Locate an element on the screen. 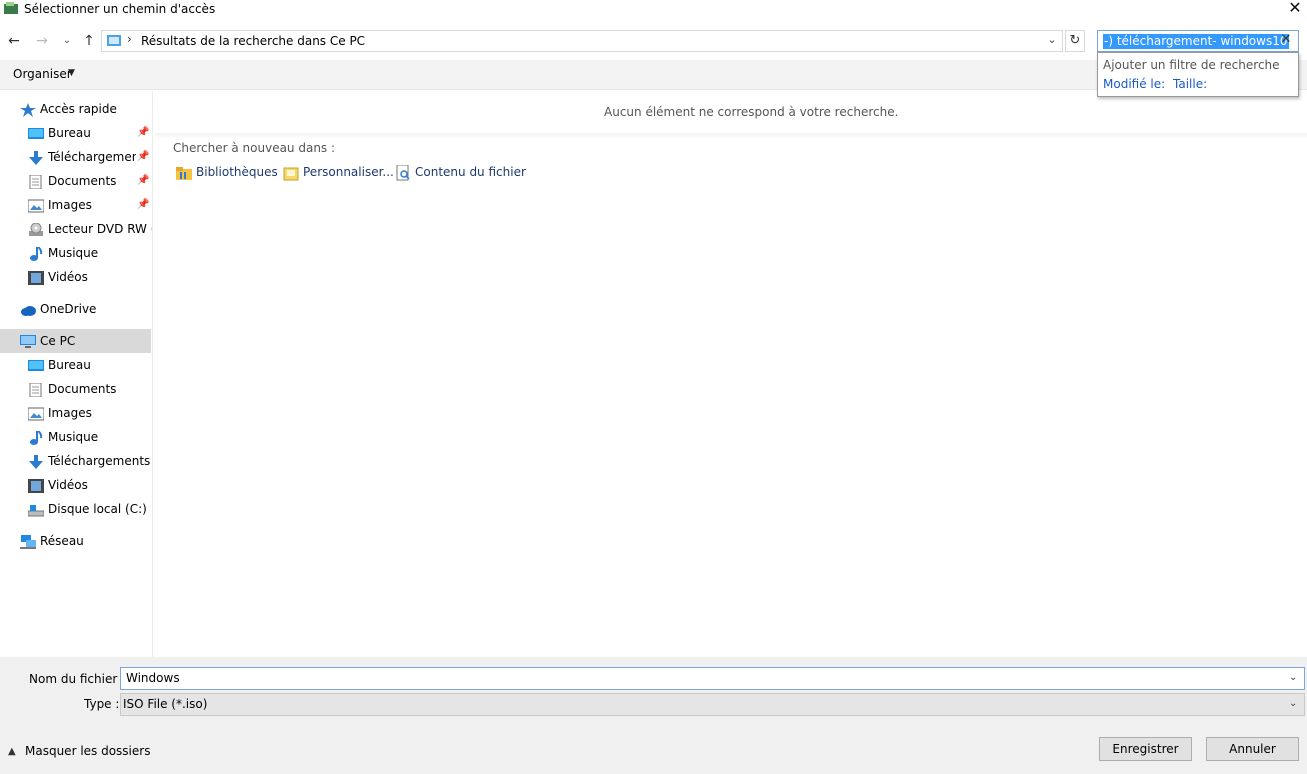  sidebar-item-ce-pc: Ce PC is located at coordinates (85, 342).